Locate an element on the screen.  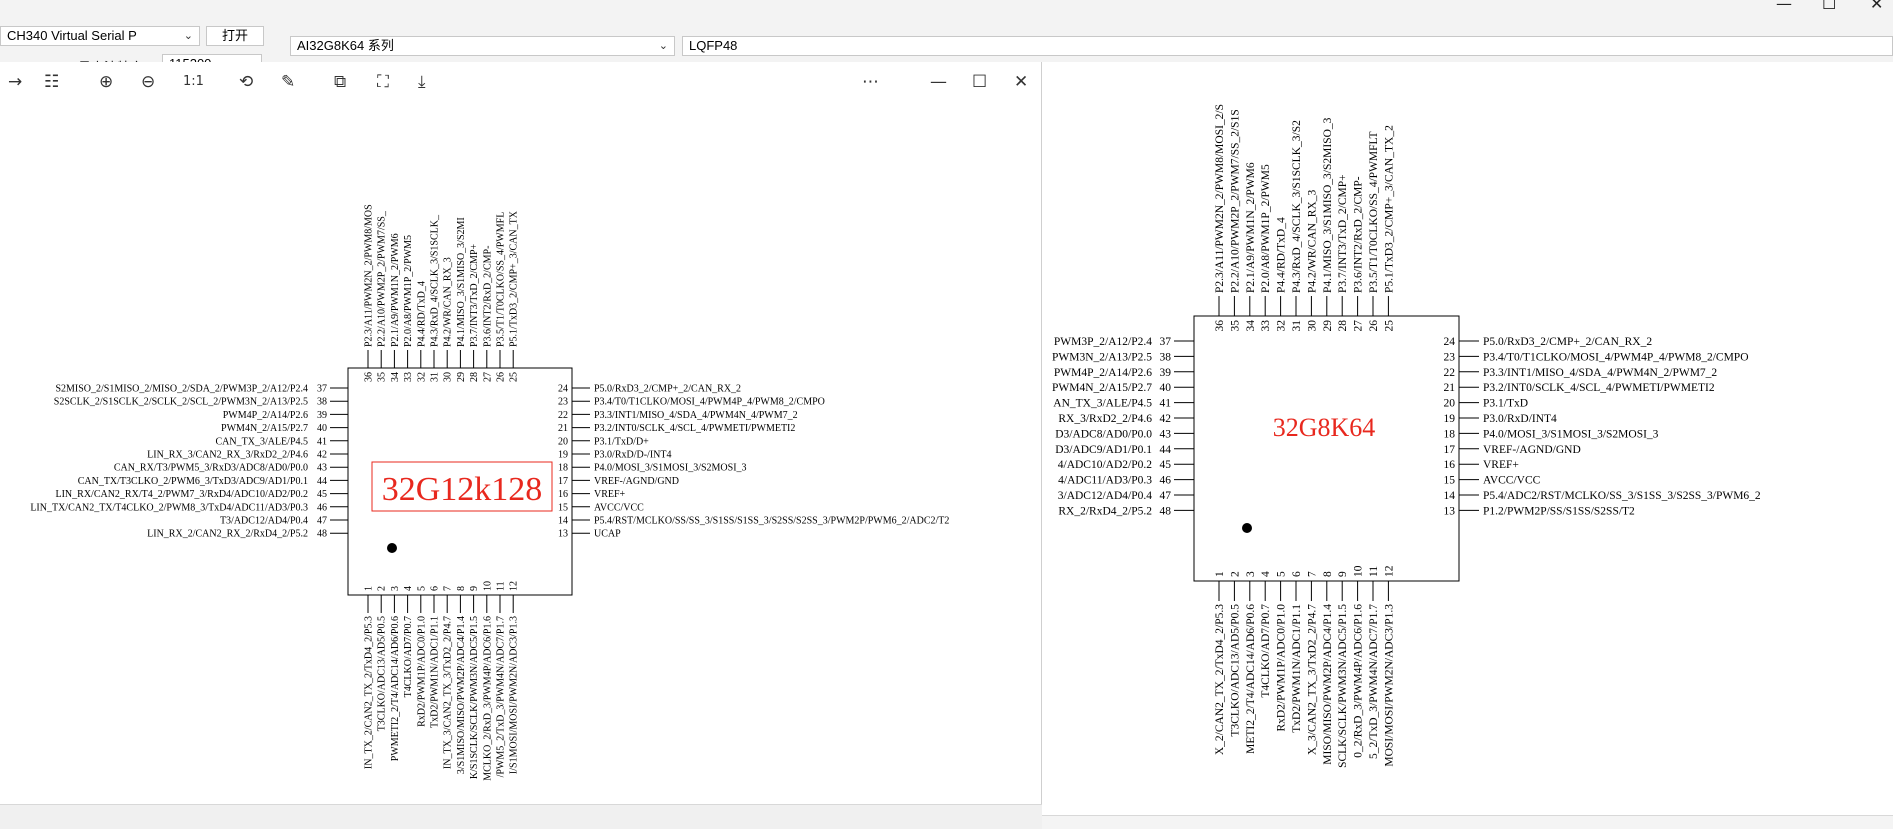
pin-name: P4.1/MISO_3/S1MISO_3/S2MI is located at coordinates (461, 282).